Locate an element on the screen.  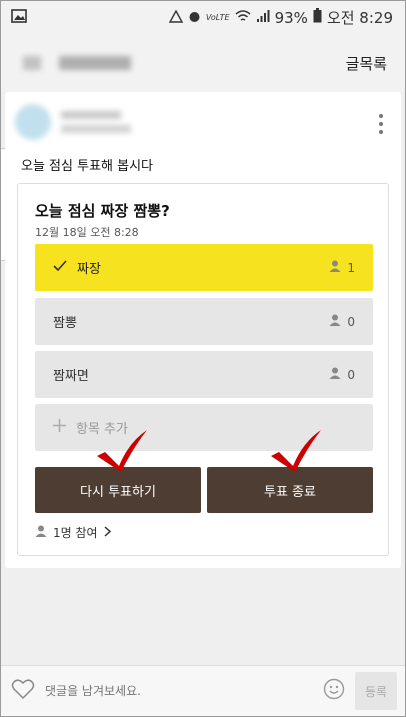
participants-count: 1명 참여 is located at coordinates (75, 533).